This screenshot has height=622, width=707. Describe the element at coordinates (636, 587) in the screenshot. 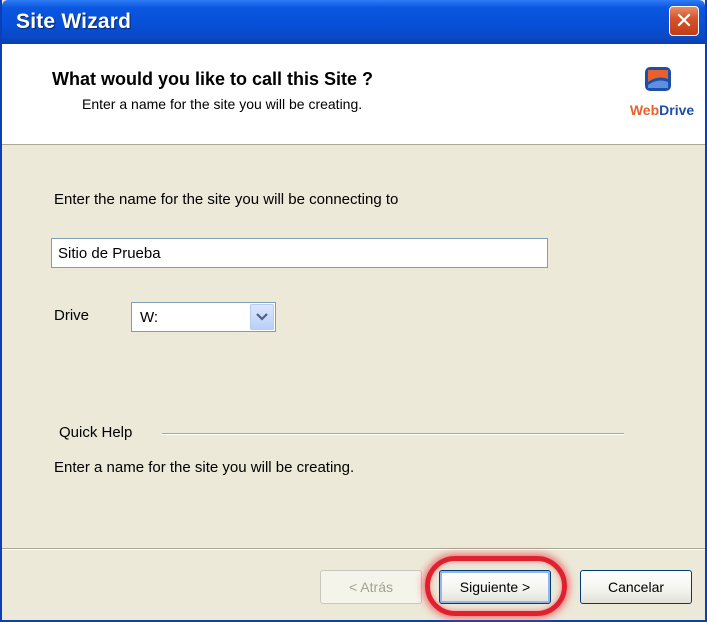

I see `cancel-button: Cancelar` at that location.